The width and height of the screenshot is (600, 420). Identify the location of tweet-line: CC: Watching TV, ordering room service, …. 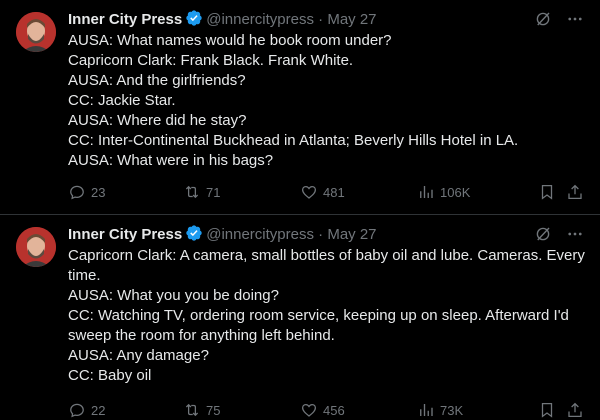
(318, 325).